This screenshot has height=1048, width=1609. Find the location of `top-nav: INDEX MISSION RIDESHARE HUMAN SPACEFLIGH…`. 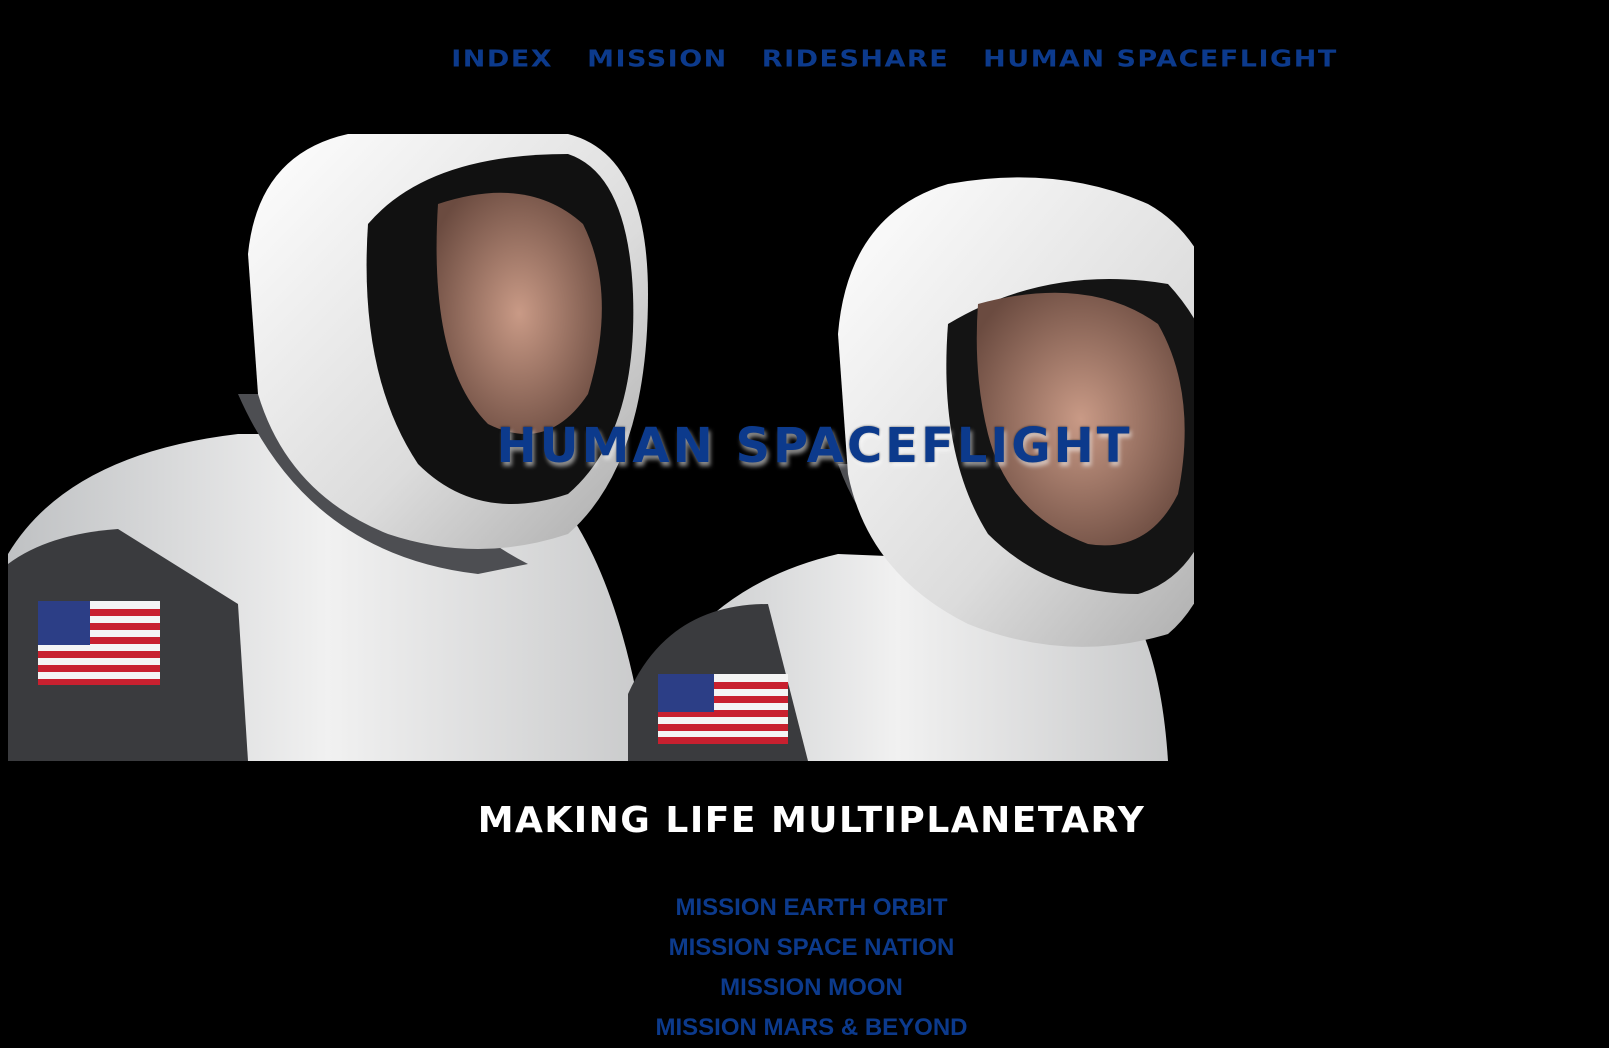

top-nav: INDEX MISSION RIDESHARE HUMAN SPACEFLIGH… is located at coordinates (804, 59).